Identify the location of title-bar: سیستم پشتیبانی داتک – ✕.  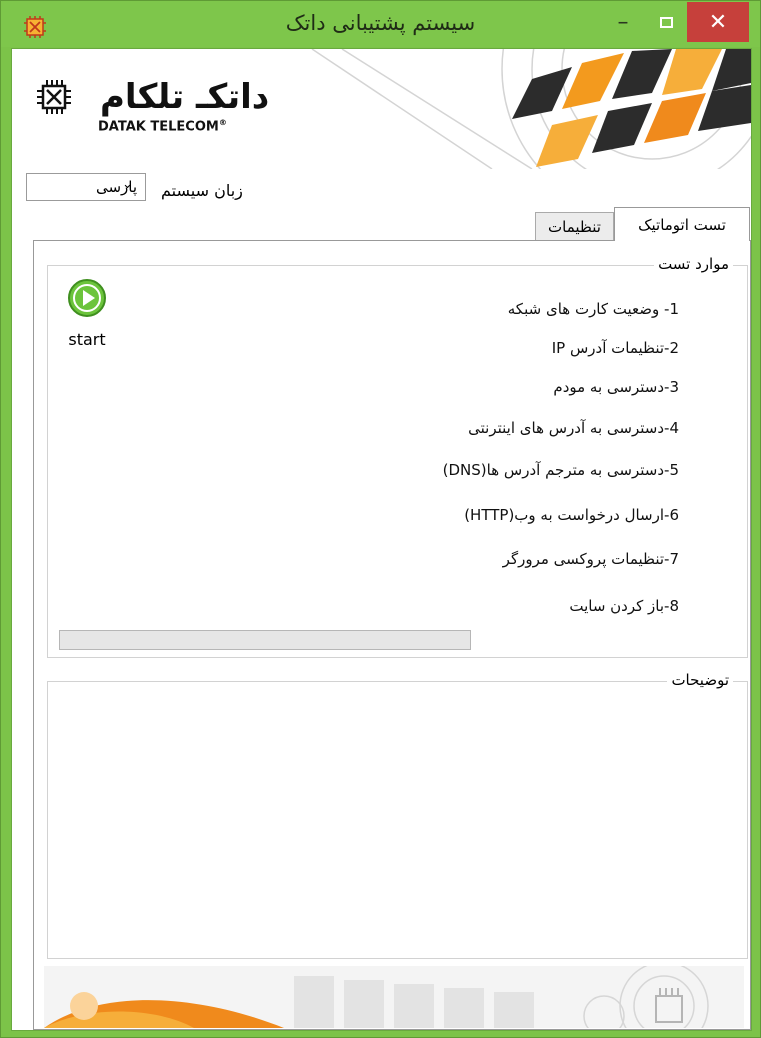
(380, 24).